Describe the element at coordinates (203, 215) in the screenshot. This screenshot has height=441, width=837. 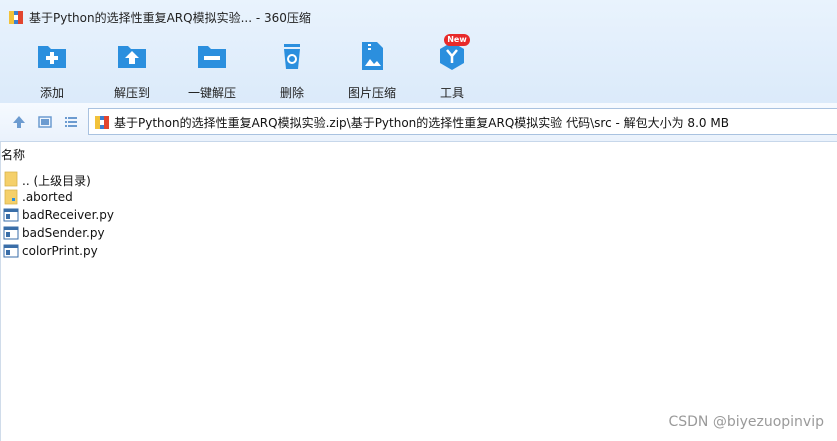
I see `list-item: badReceiver.py` at that location.